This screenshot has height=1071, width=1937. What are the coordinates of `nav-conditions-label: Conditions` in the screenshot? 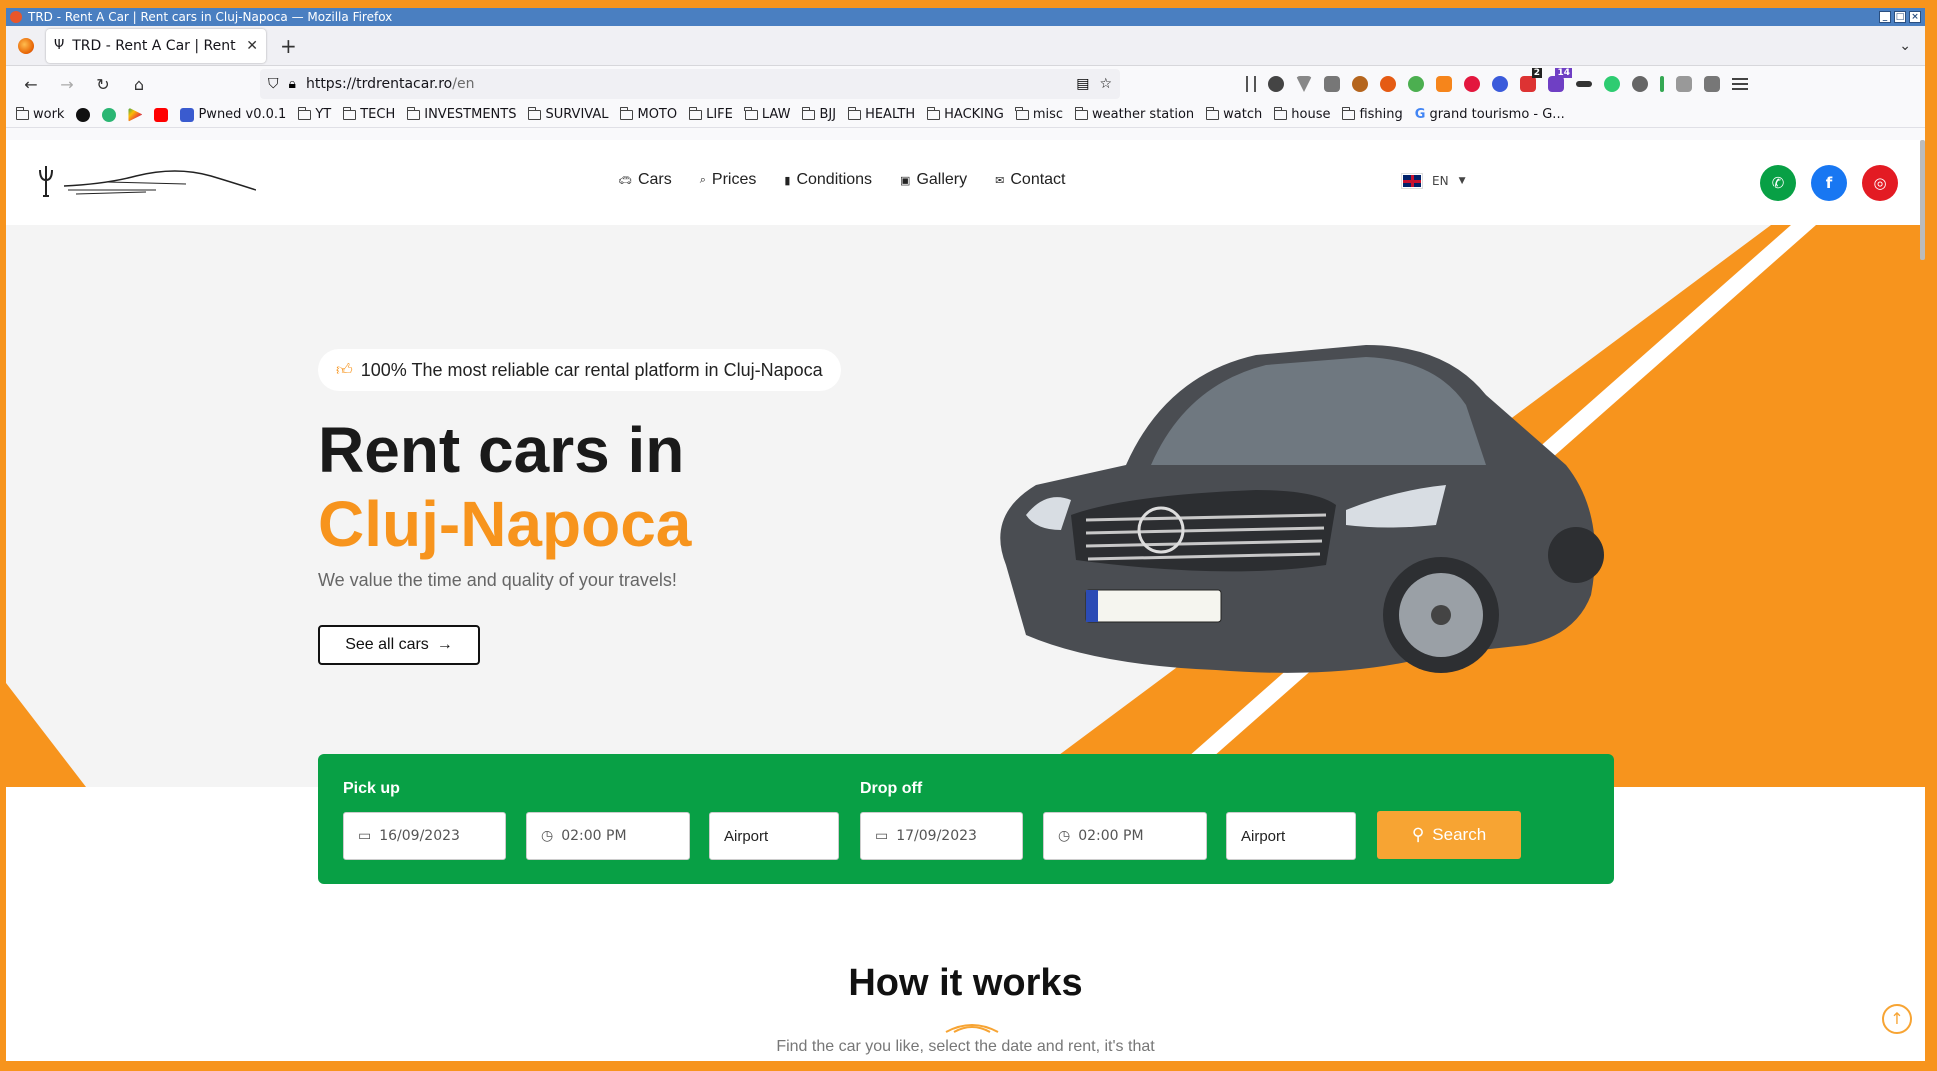 It's located at (834, 179).